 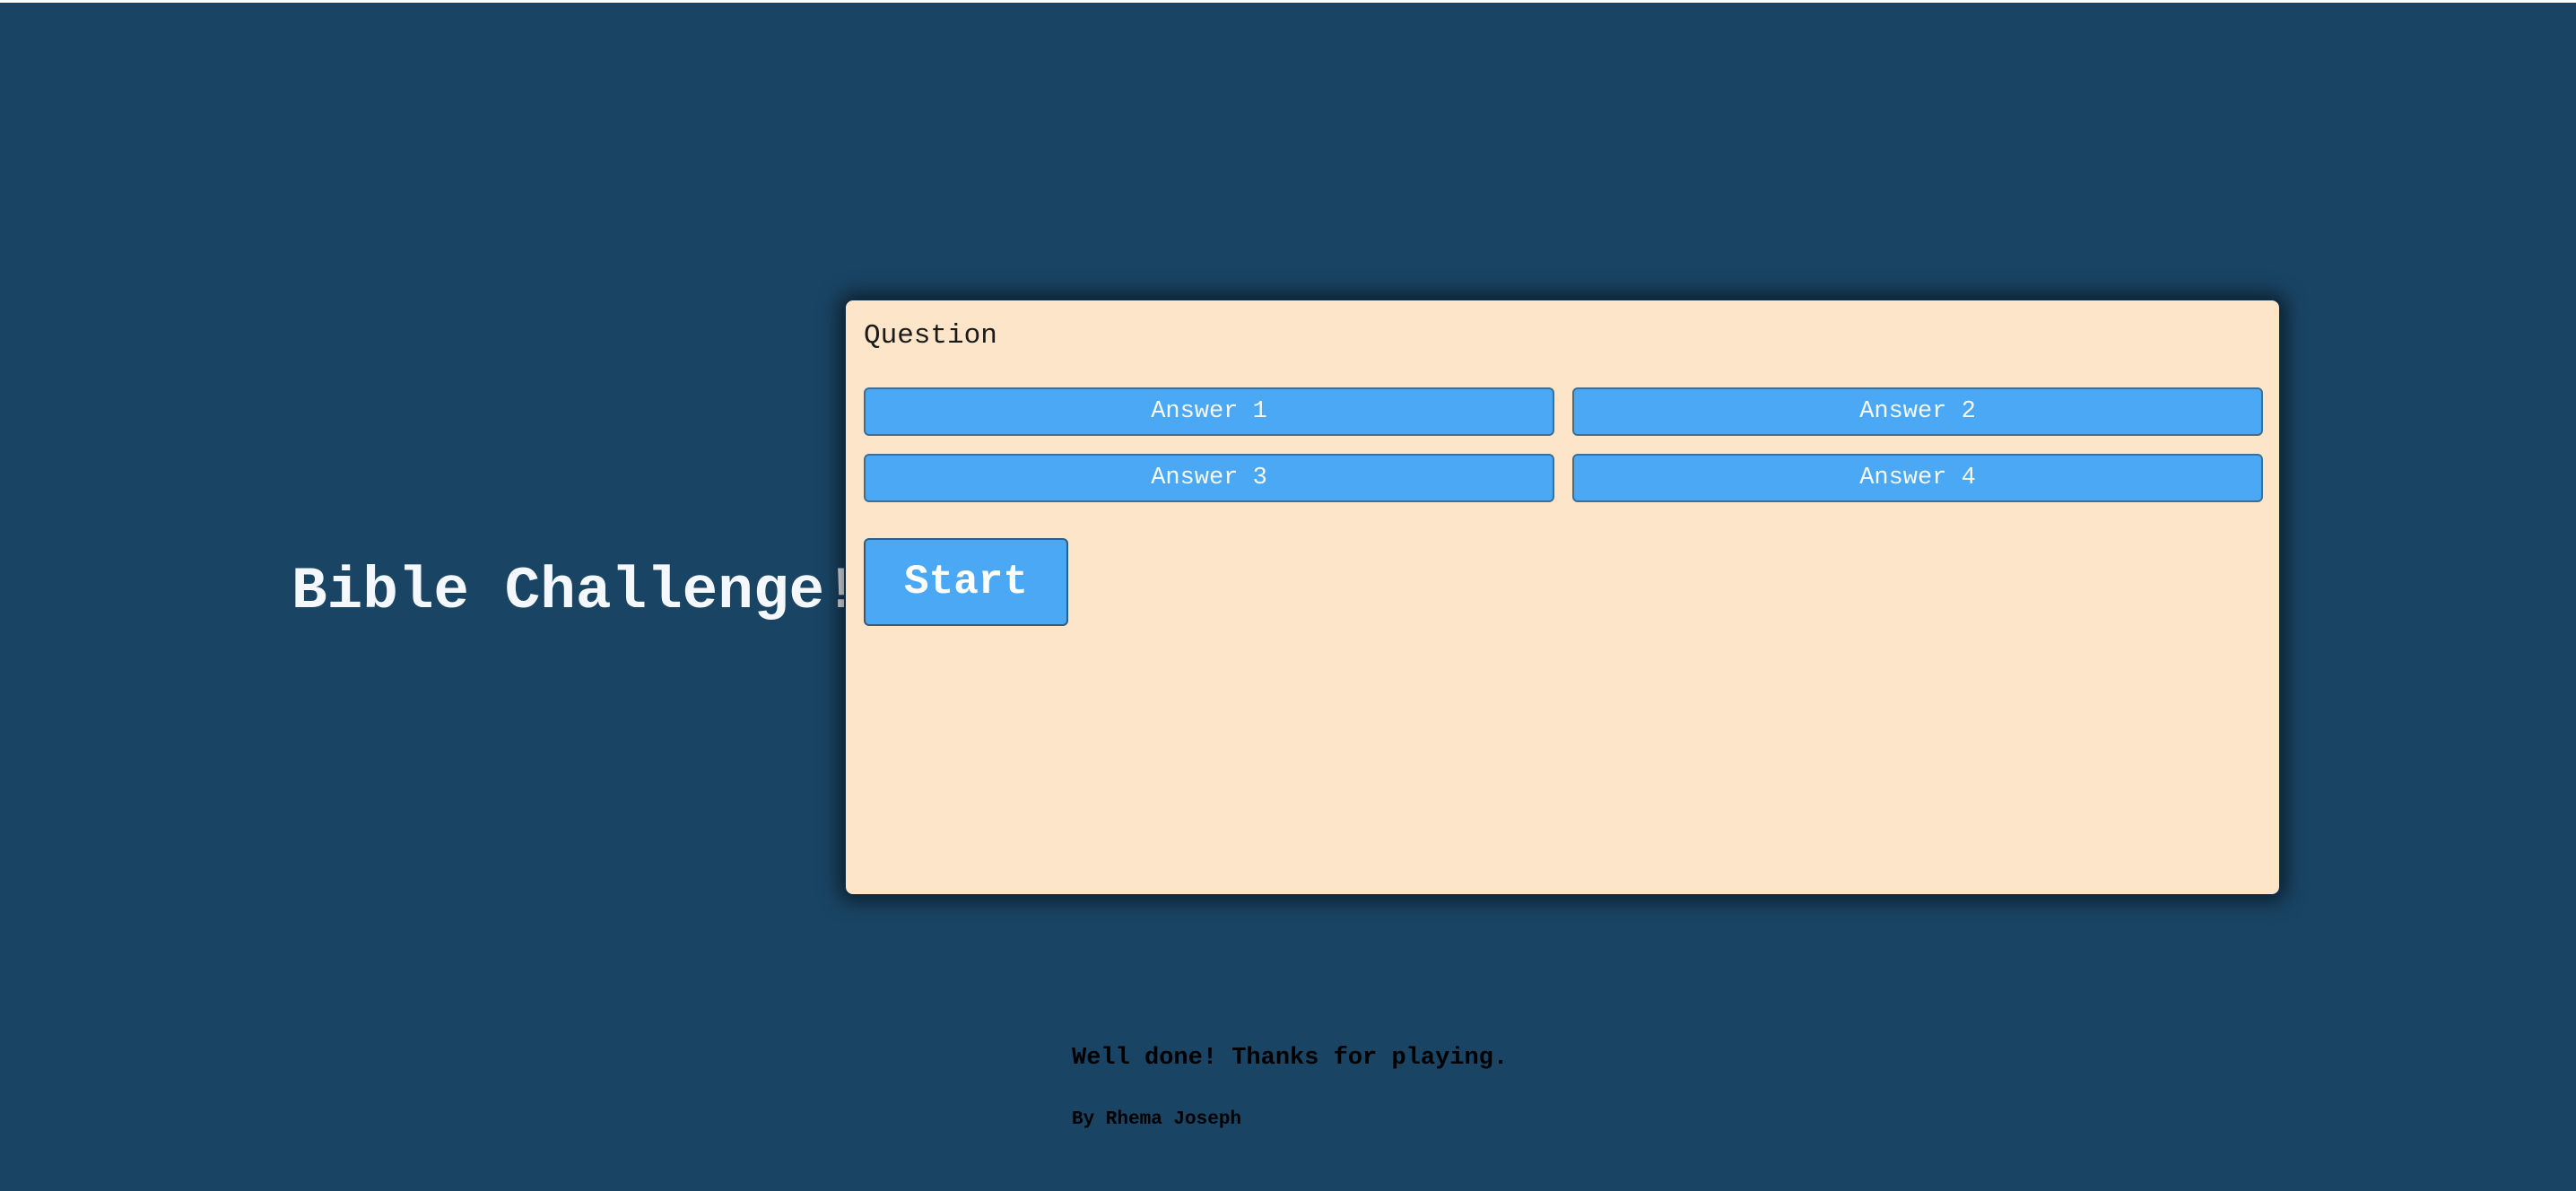 What do you see at coordinates (576, 591) in the screenshot?
I see `page-title: Bible Challenge!` at bounding box center [576, 591].